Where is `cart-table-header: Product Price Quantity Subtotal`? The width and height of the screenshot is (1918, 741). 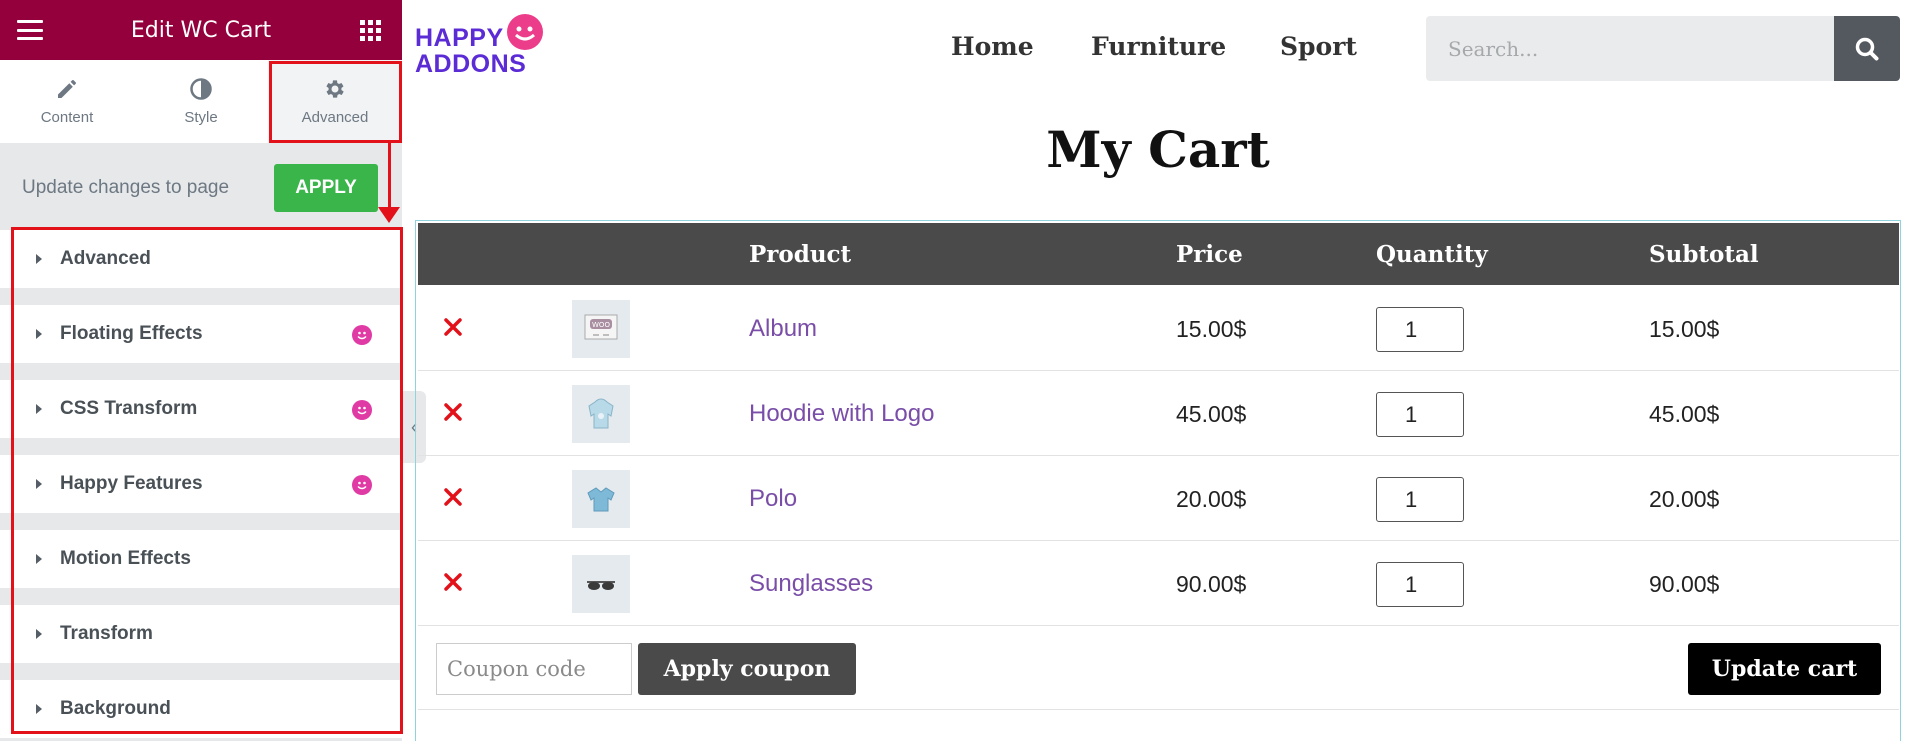 cart-table-header: Product Price Quantity Subtotal is located at coordinates (1158, 254).